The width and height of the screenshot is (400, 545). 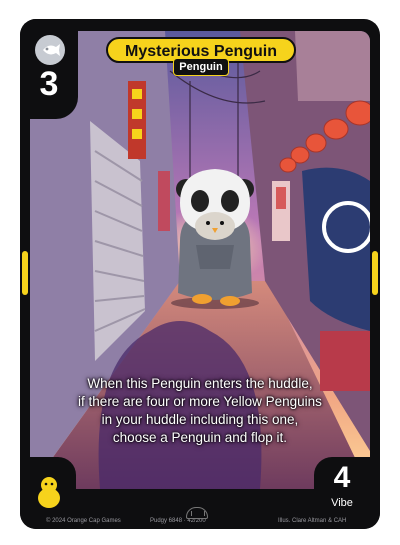 What do you see at coordinates (200, 437) in the screenshot?
I see `ability-line: choose a Penguin and flop it.` at bounding box center [200, 437].